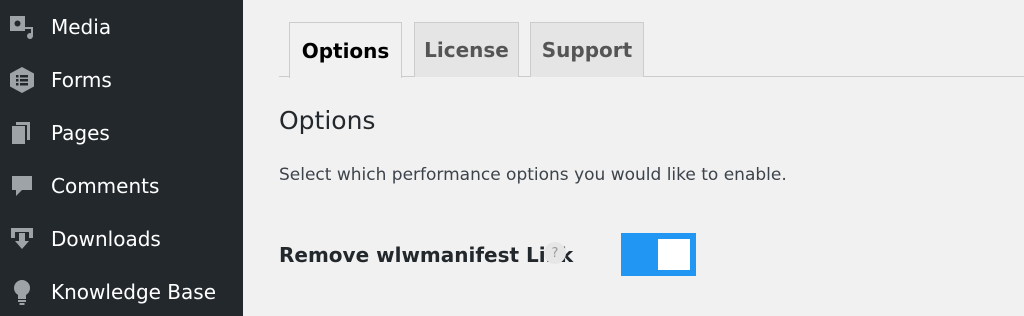 This screenshot has height=316, width=1024. I want to click on sidebar-item-downloads: Downloads, so click(121, 239).